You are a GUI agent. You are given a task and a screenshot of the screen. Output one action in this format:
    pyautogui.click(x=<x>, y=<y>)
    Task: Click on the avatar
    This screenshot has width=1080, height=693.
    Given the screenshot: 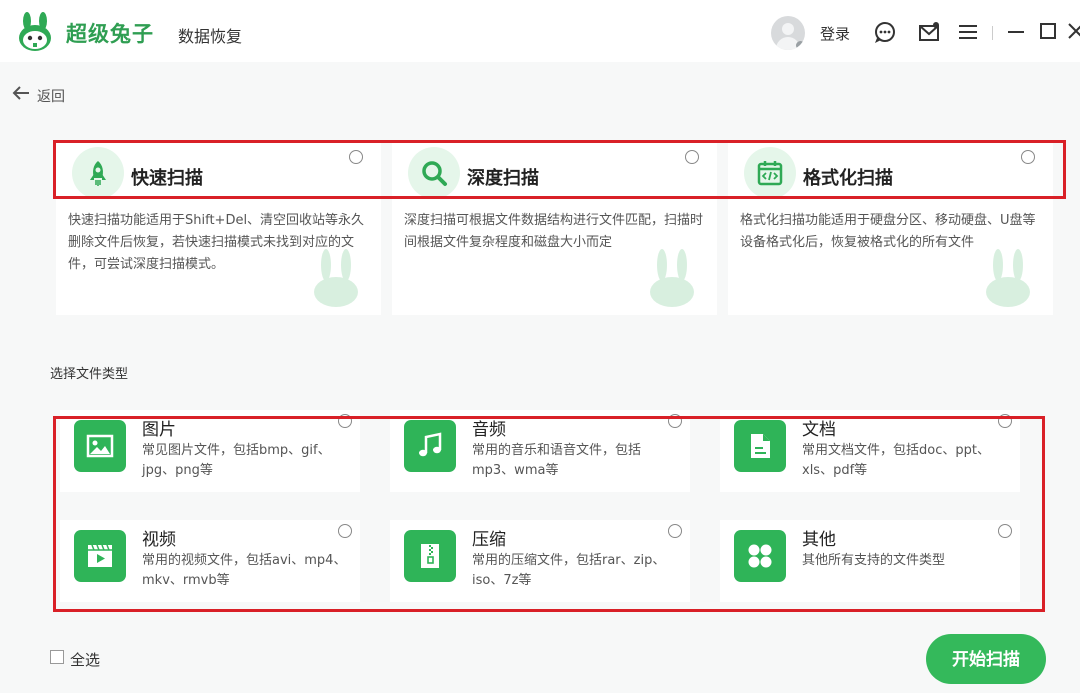 What is the action you would take?
    pyautogui.click(x=788, y=33)
    